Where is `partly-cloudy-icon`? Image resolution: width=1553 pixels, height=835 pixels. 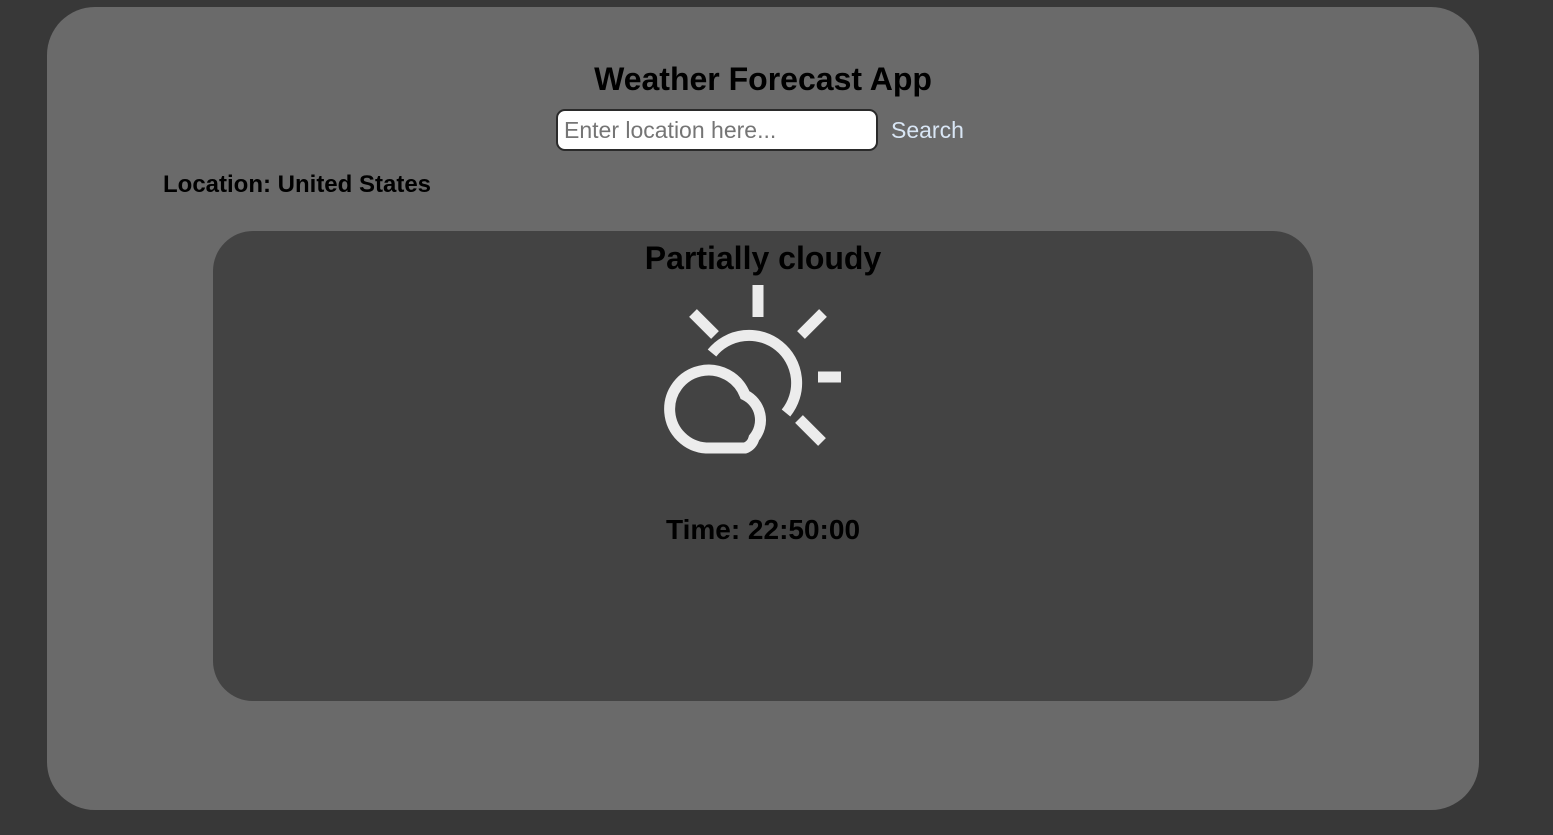
partly-cloudy-icon is located at coordinates (752, 369).